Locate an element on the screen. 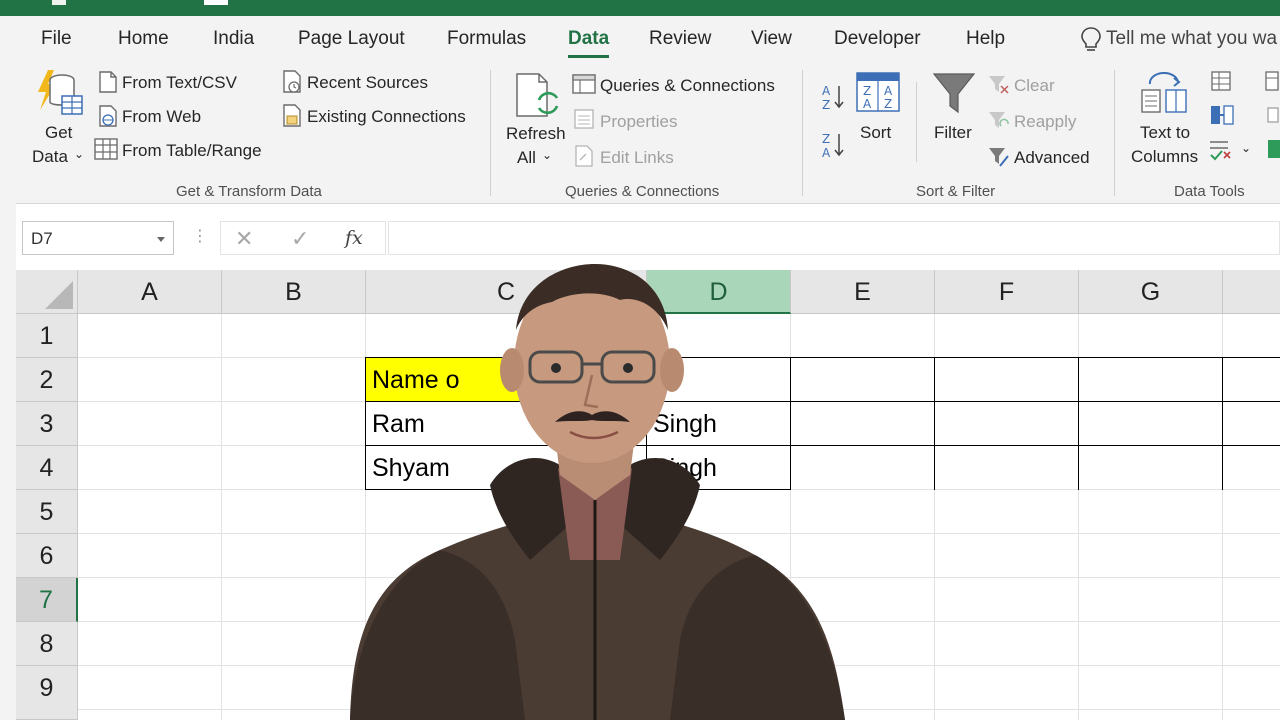 The image size is (1280, 720). existing-connections-button: Existing Connections is located at coordinates (386, 117).